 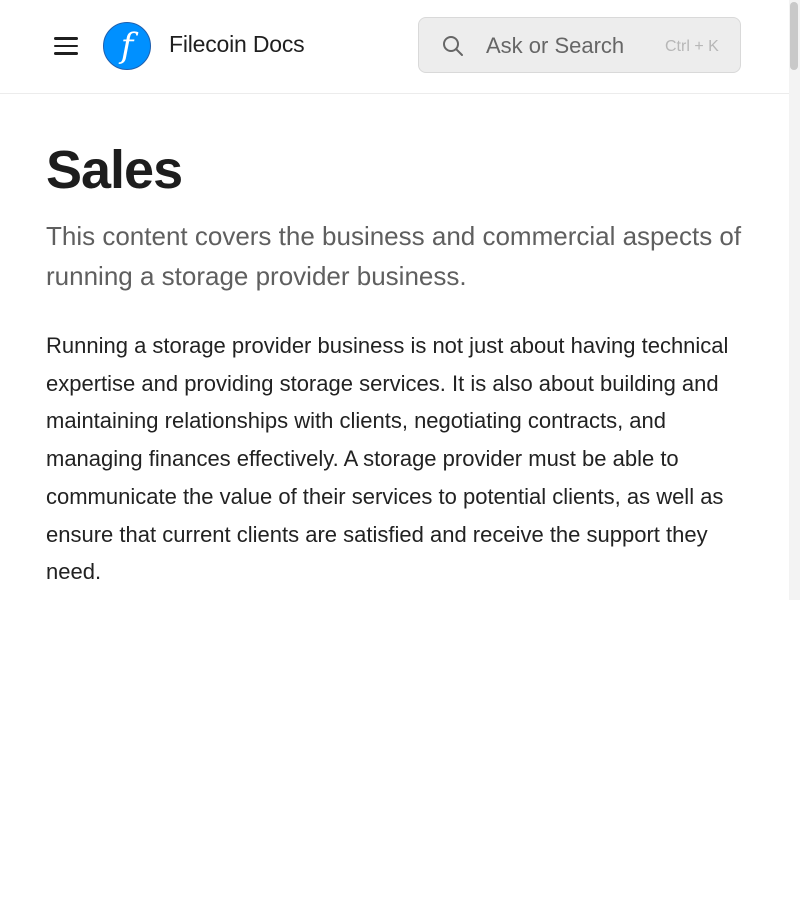 I want to click on filecoin-logo-icon: f, so click(x=127, y=46).